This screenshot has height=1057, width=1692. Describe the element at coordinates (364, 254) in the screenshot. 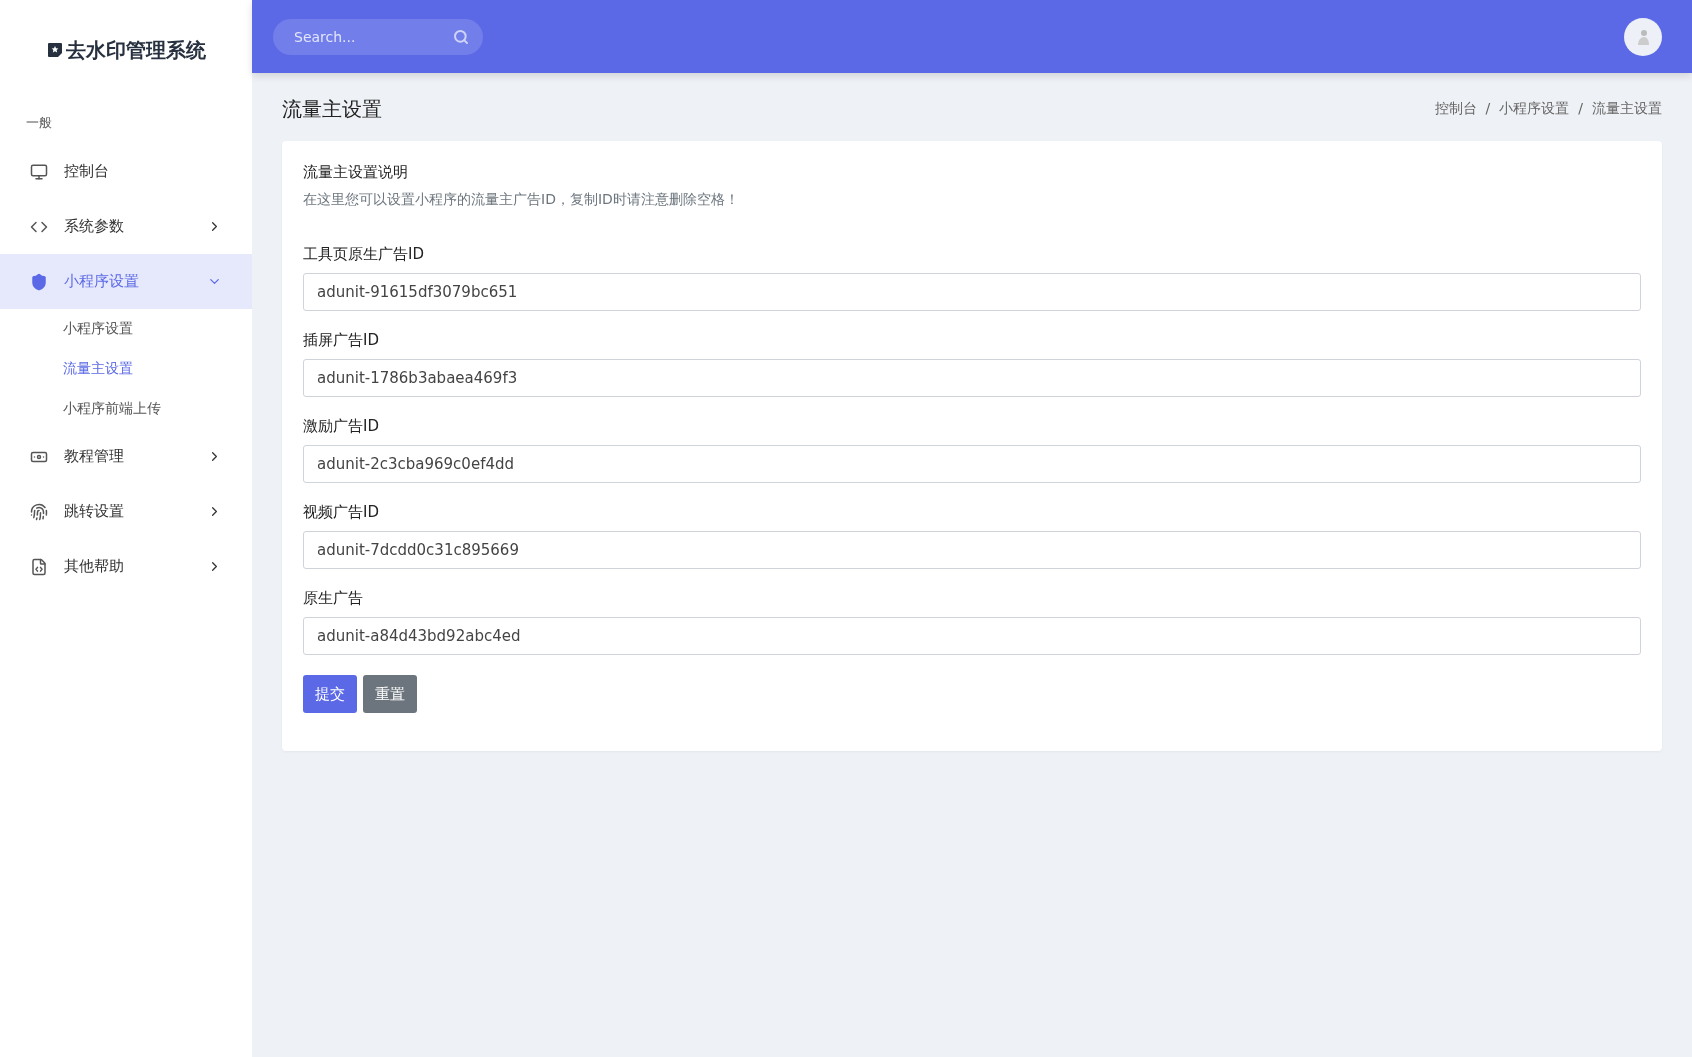

I see `field-label: 工具页原生广告ID` at that location.